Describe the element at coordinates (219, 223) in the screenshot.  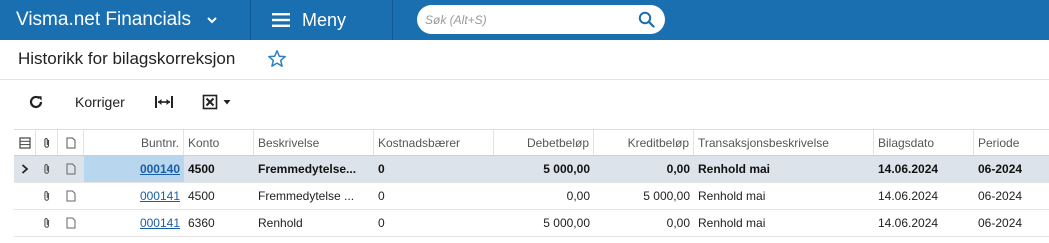
I see `cell-account: 6360` at that location.